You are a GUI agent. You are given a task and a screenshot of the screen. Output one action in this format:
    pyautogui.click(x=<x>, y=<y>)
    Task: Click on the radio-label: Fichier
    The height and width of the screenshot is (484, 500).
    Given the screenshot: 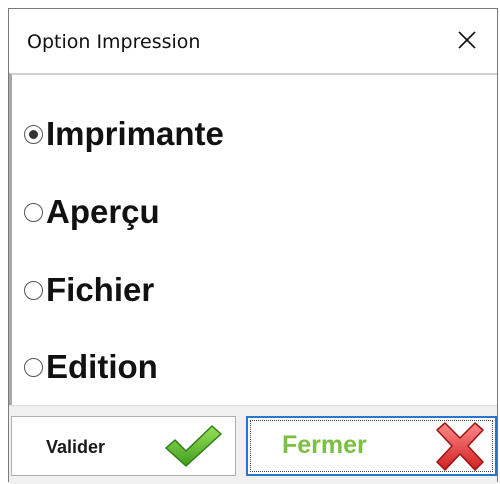 What is the action you would take?
    pyautogui.click(x=100, y=289)
    